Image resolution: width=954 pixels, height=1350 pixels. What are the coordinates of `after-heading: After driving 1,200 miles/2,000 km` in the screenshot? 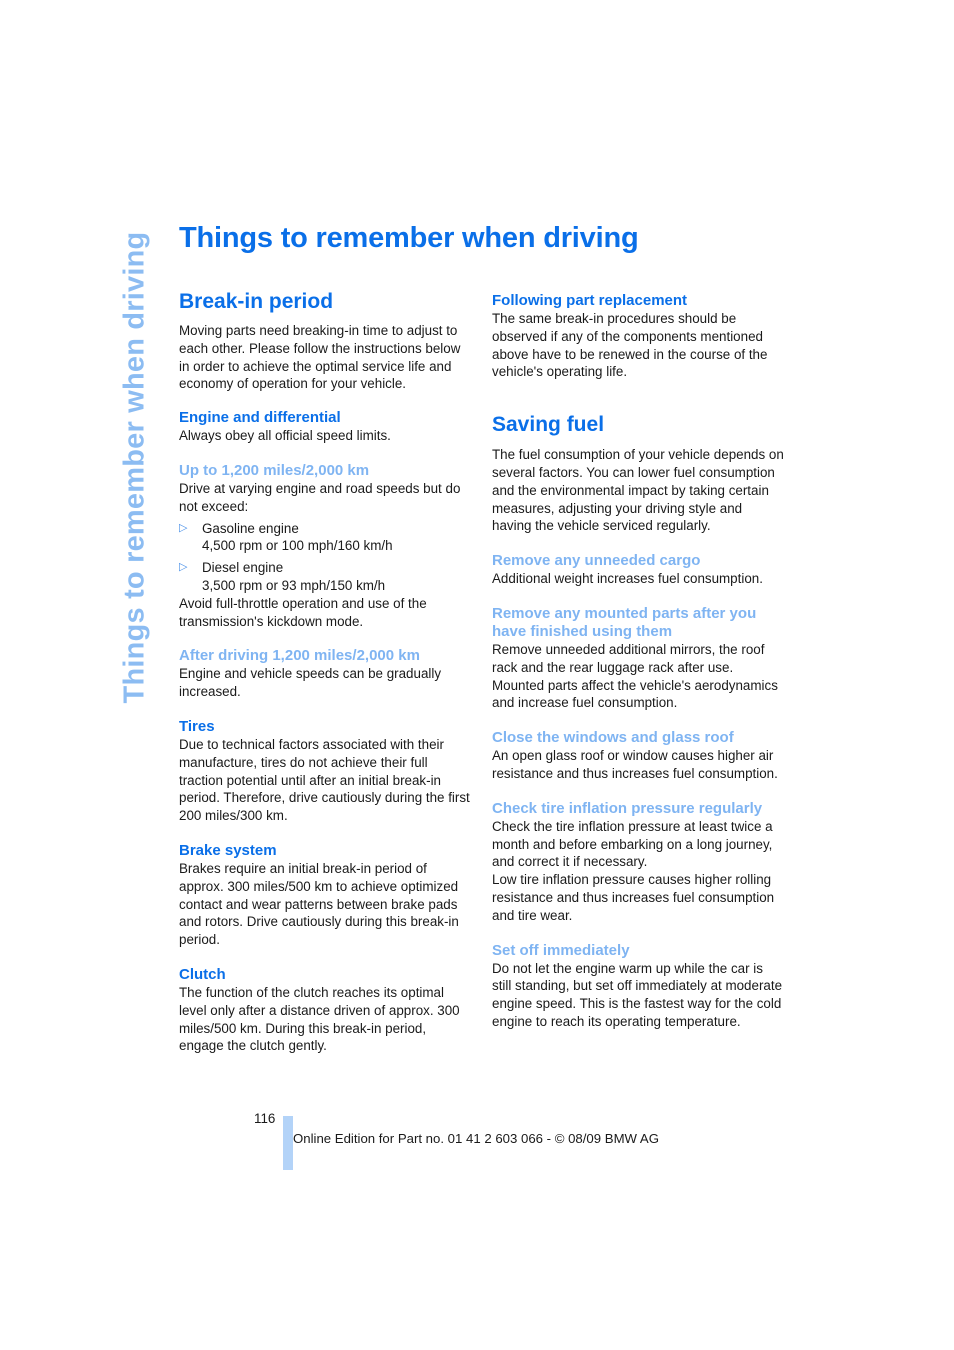 It's located at (299, 656).